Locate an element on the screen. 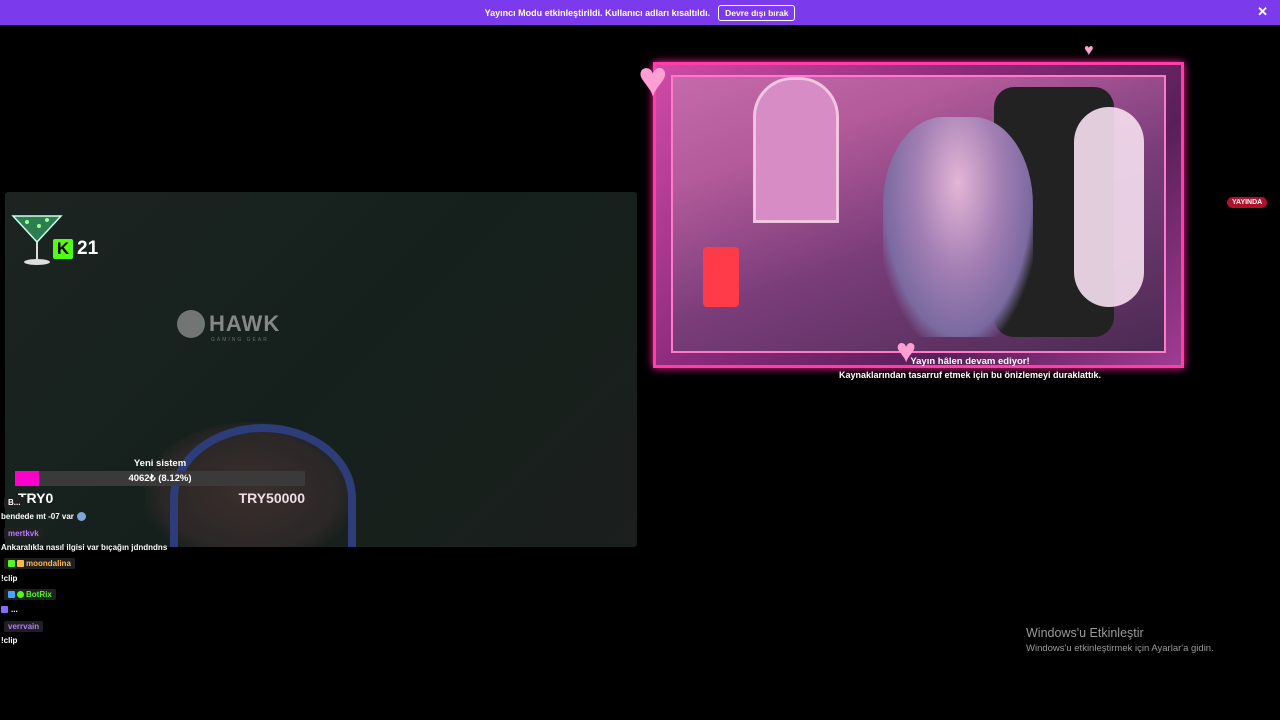 This screenshot has width=1280, height=720. chat-username: BotRix is located at coordinates (30, 594).